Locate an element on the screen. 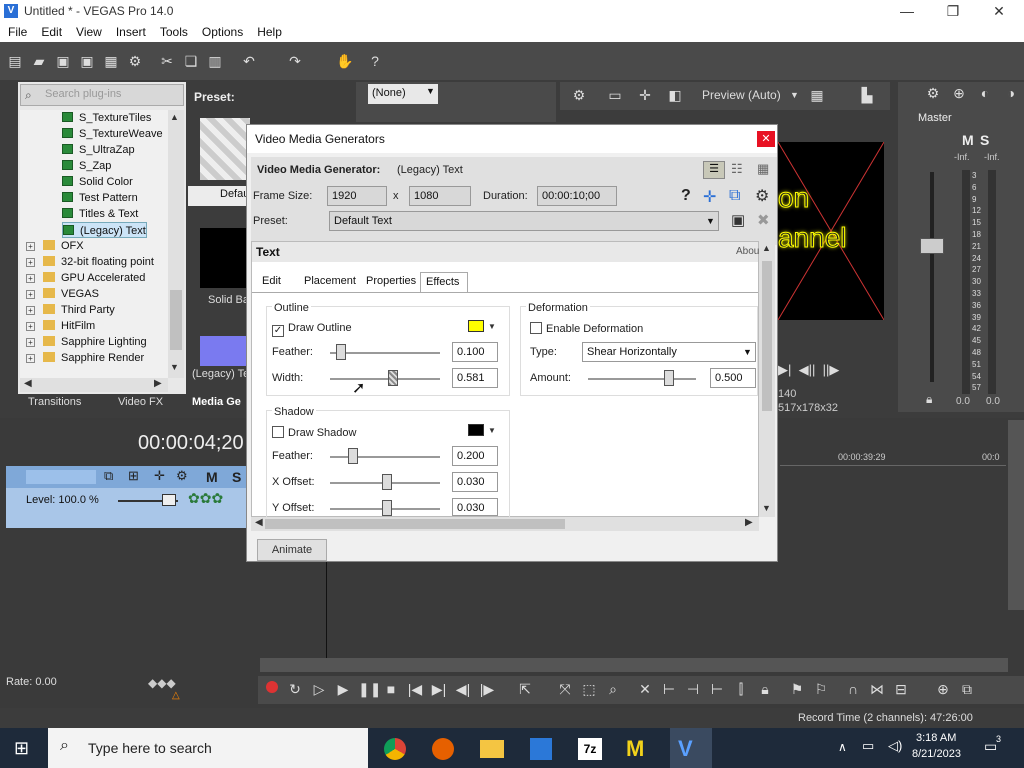 This screenshot has height=768, width=1024. tree-hscrollbar: ◀ ▶ is located at coordinates (94, 385).